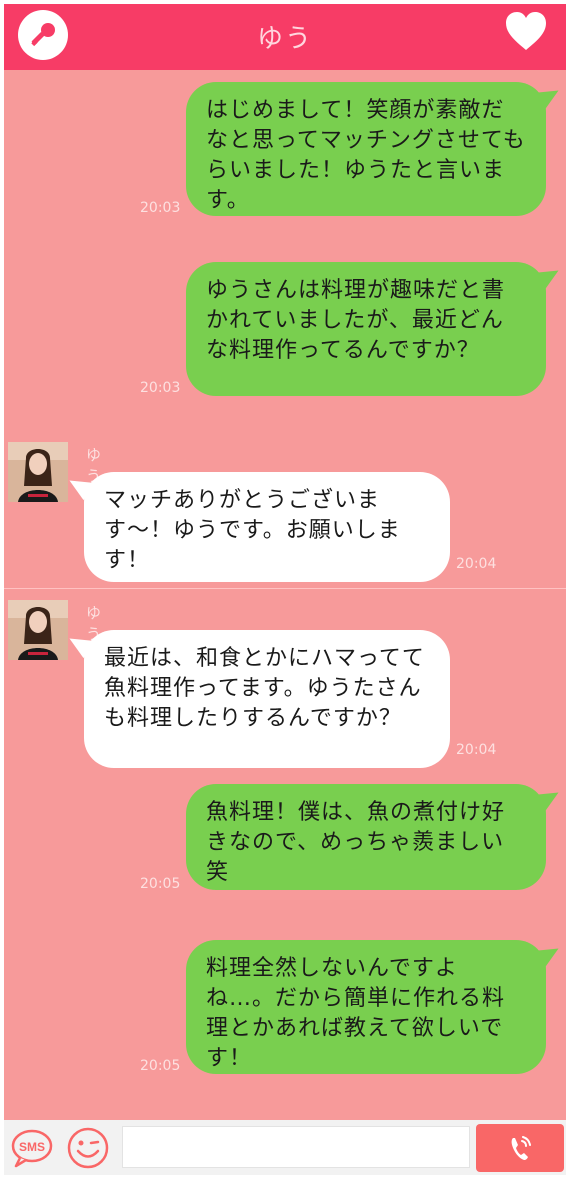 The height and width of the screenshot is (1179, 570). I want to click on sms-label: SMS, so click(32, 1147).